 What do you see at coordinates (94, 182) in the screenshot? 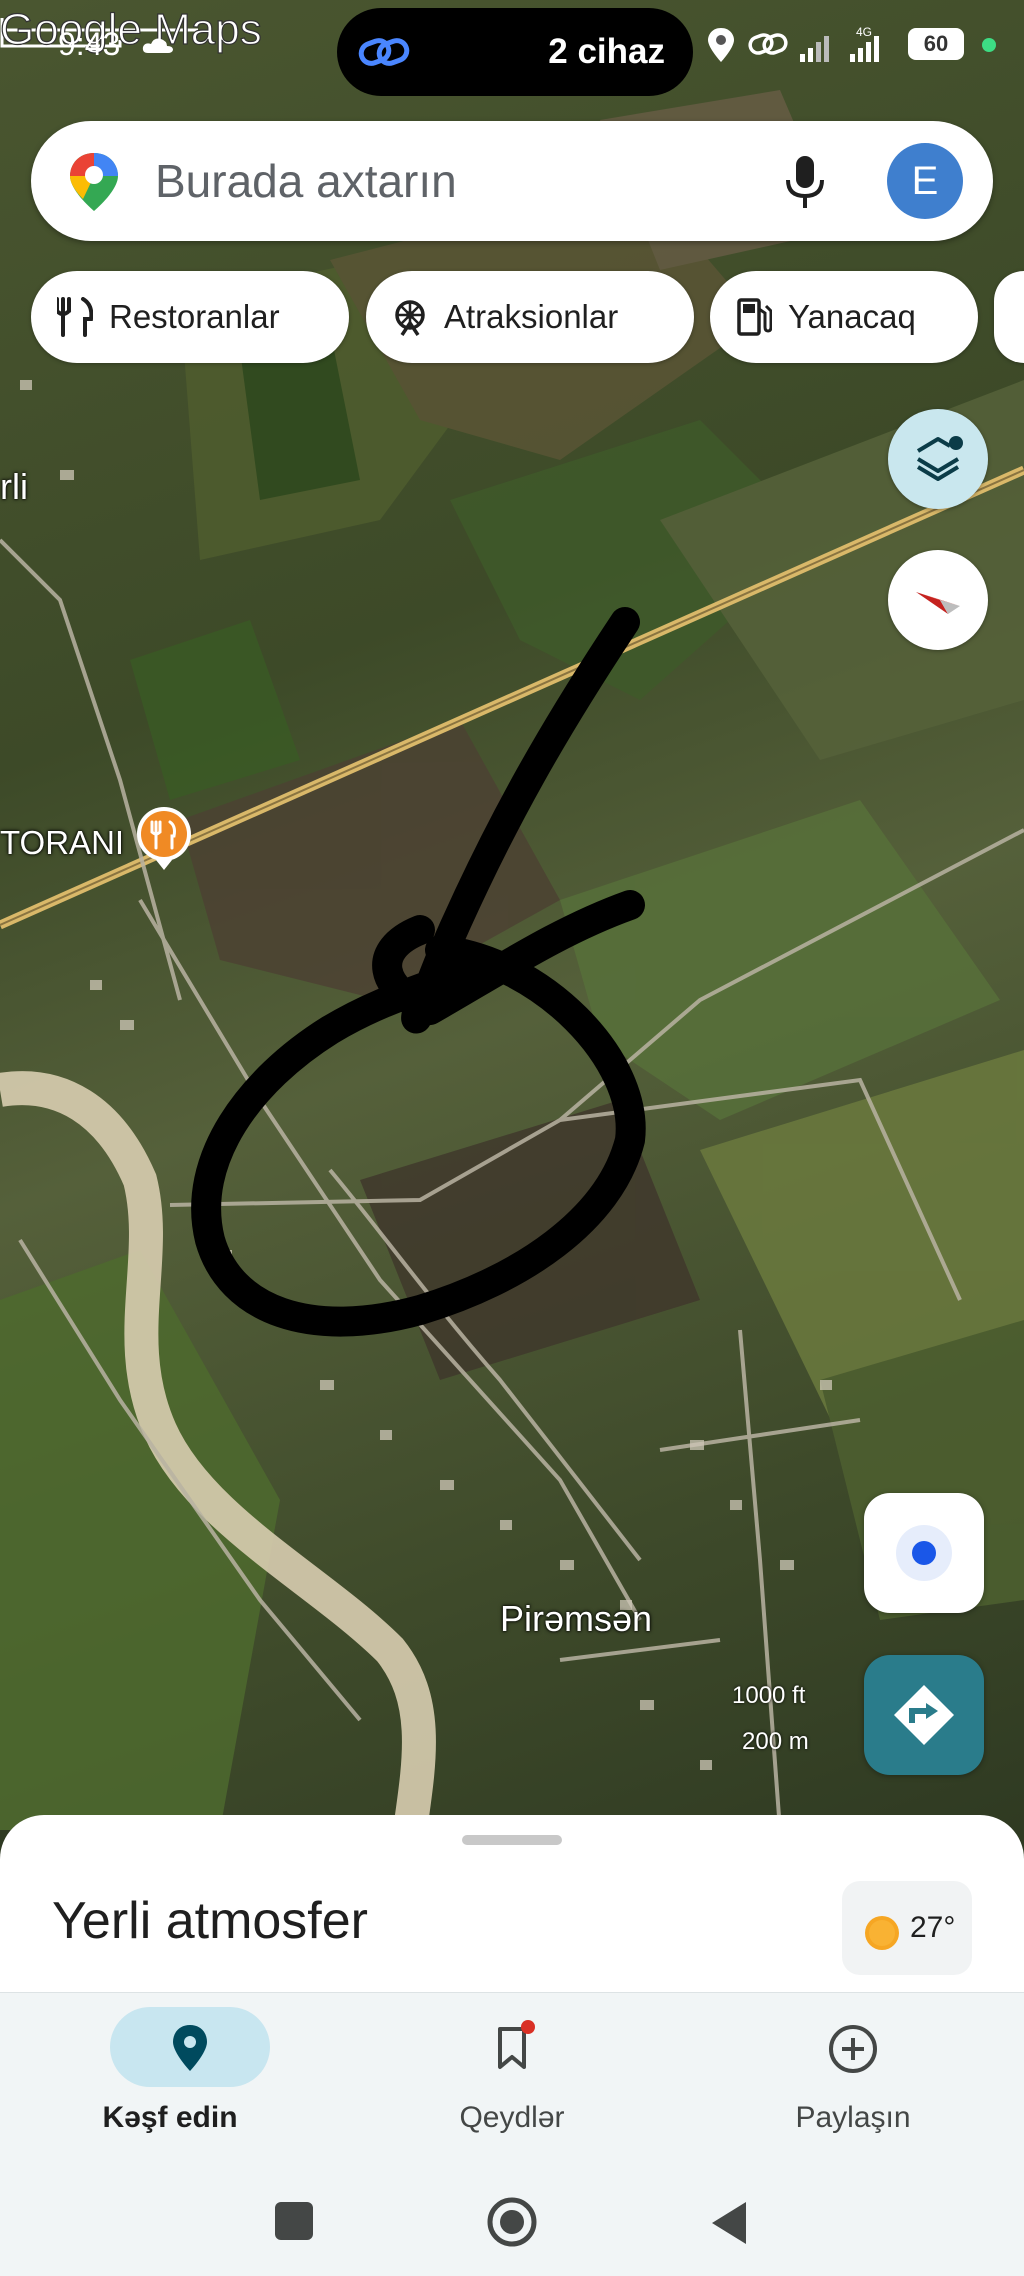
I see `google-maps-pin-icon` at bounding box center [94, 182].